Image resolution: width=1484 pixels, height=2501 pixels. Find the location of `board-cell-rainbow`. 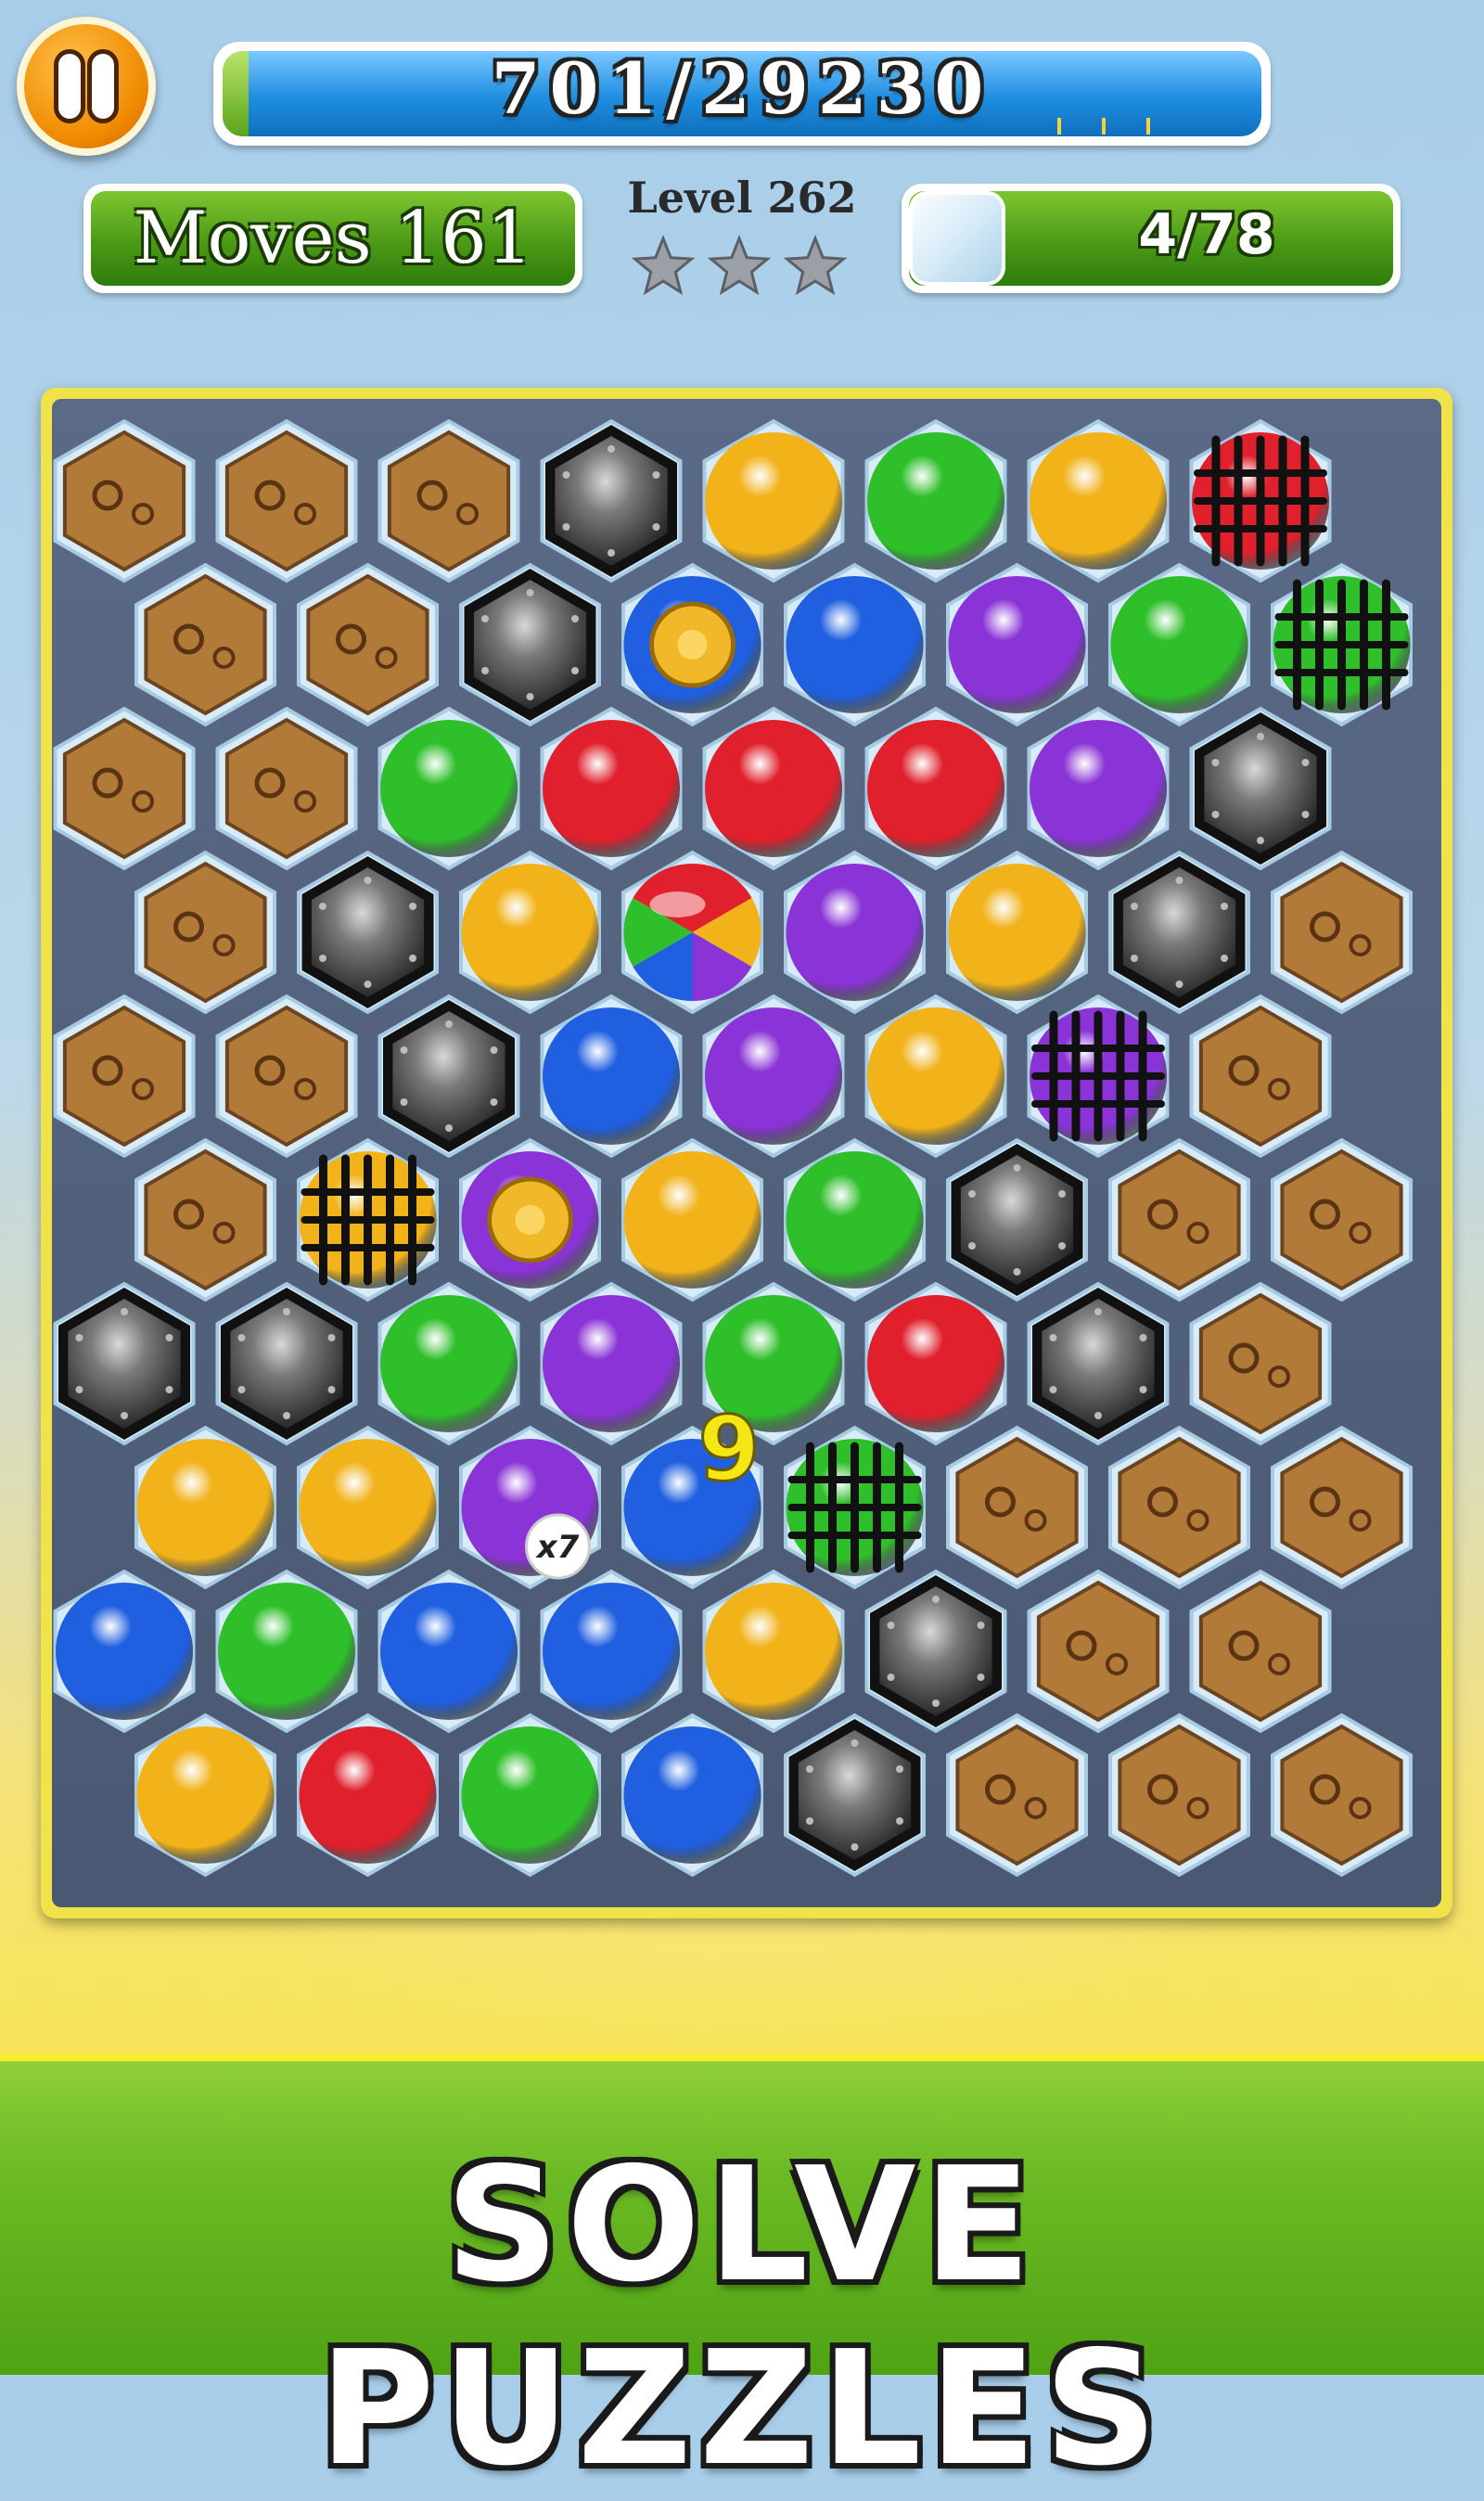

board-cell-rainbow is located at coordinates (692, 932).